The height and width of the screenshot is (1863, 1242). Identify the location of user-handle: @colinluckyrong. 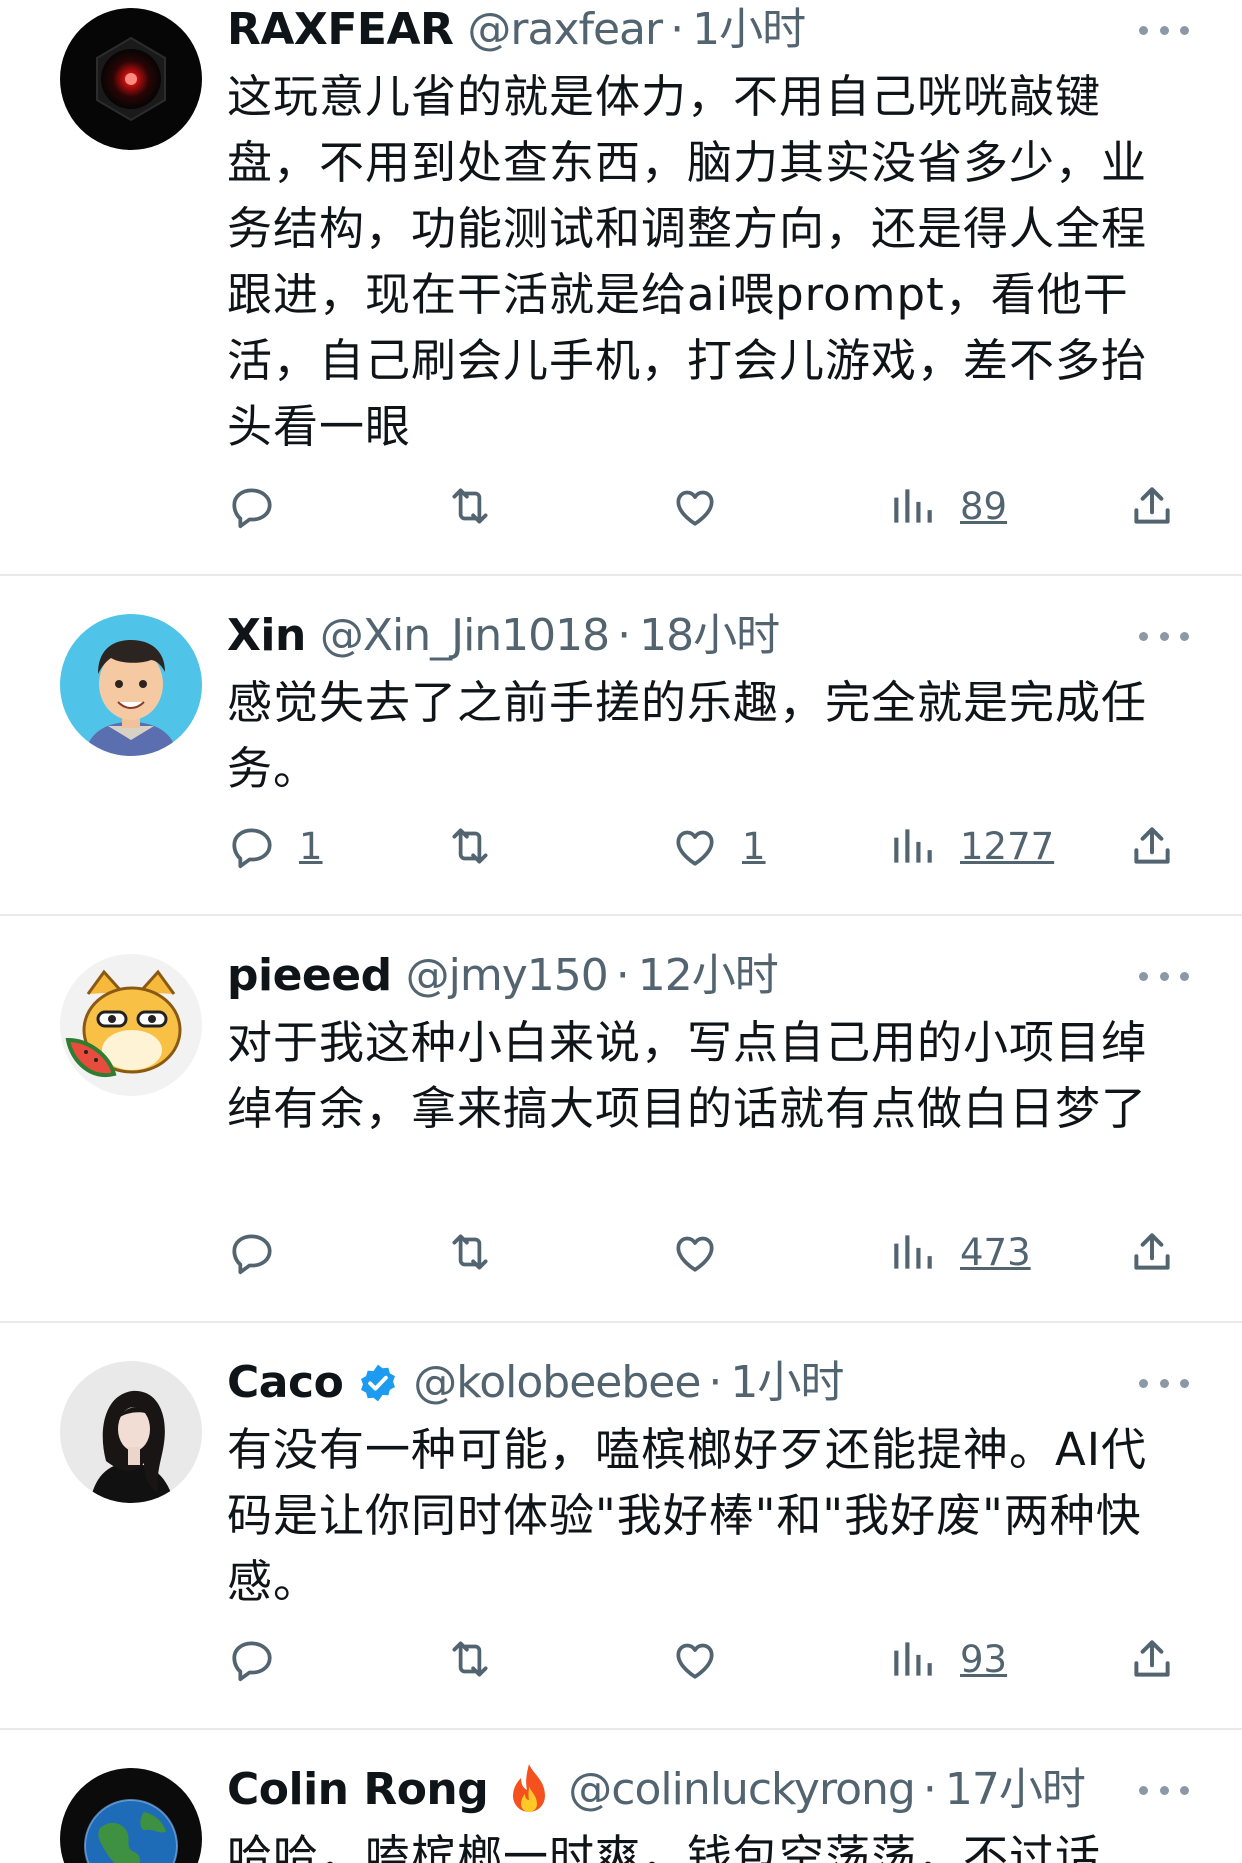
(742, 1790).